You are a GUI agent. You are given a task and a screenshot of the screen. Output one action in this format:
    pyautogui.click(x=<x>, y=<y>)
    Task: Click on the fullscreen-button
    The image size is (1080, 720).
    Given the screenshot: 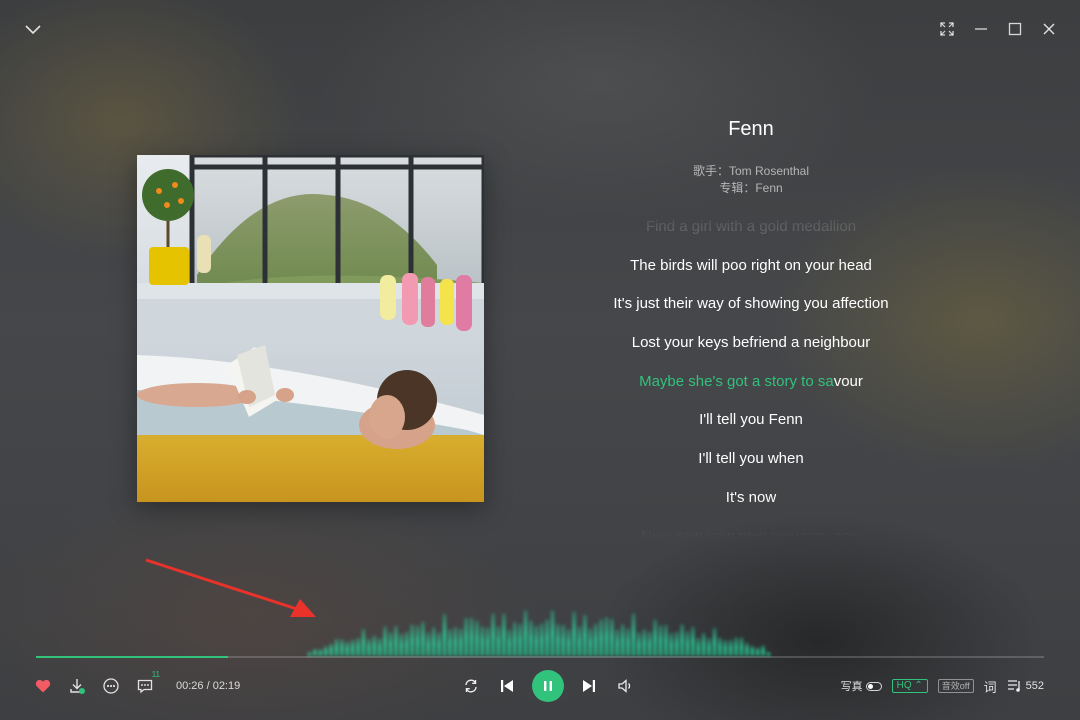 What is the action you would take?
    pyautogui.click(x=947, y=29)
    